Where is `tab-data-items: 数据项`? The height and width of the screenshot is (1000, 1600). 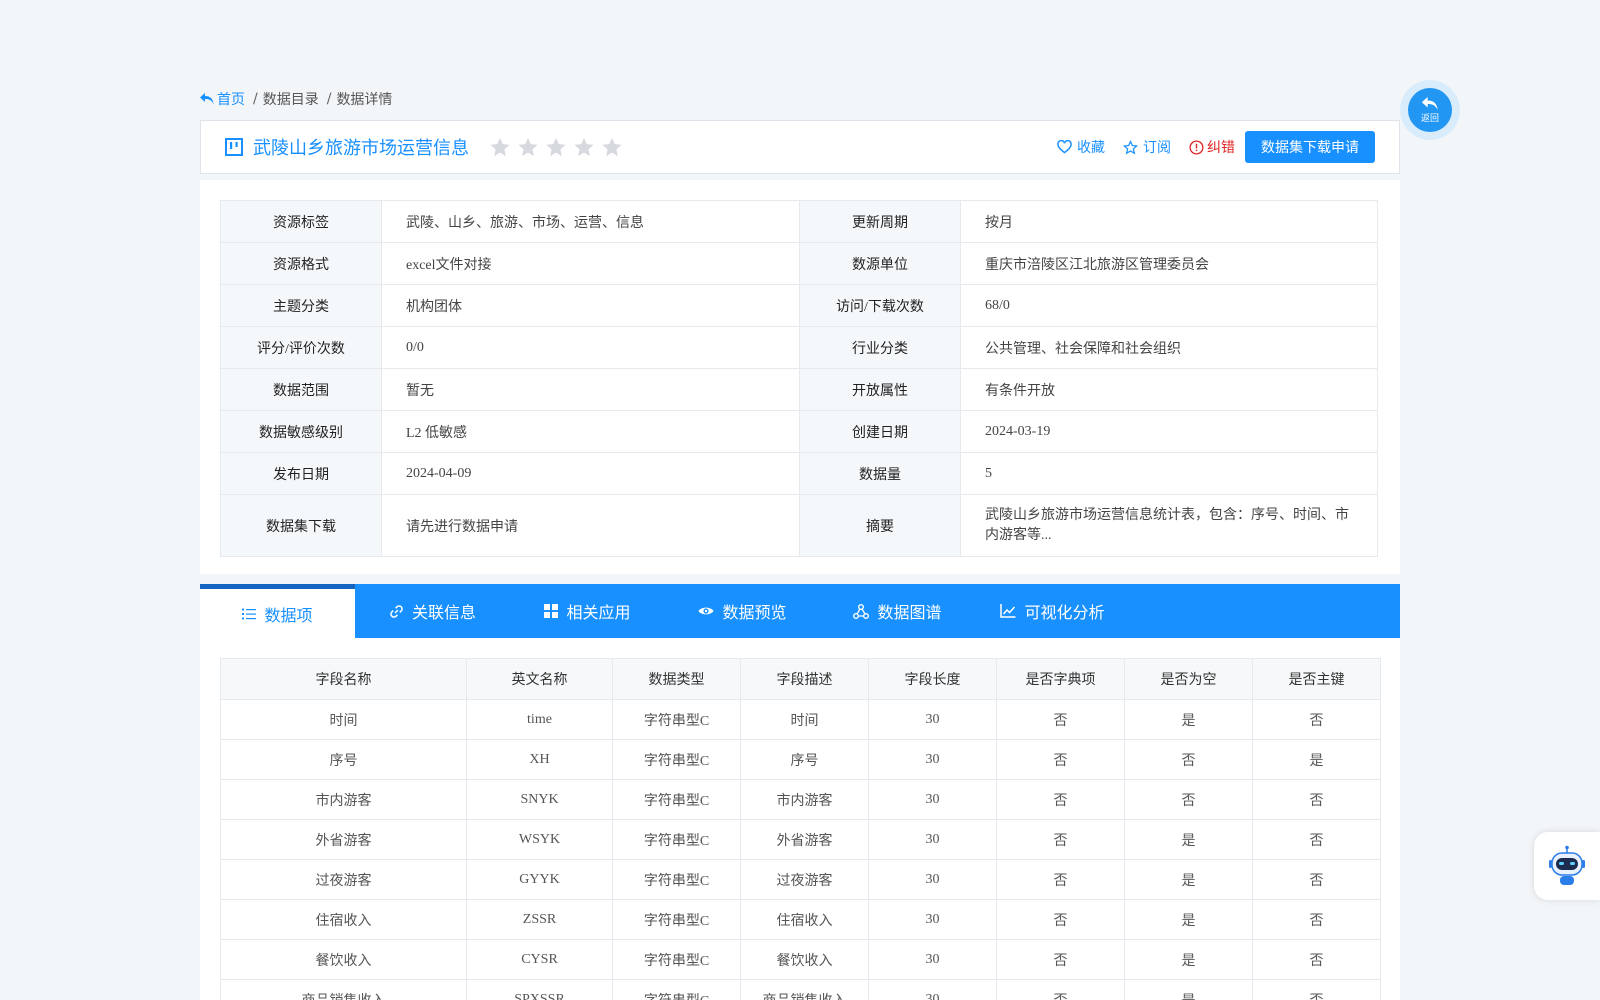 tab-data-items: 数据项 is located at coordinates (277, 611).